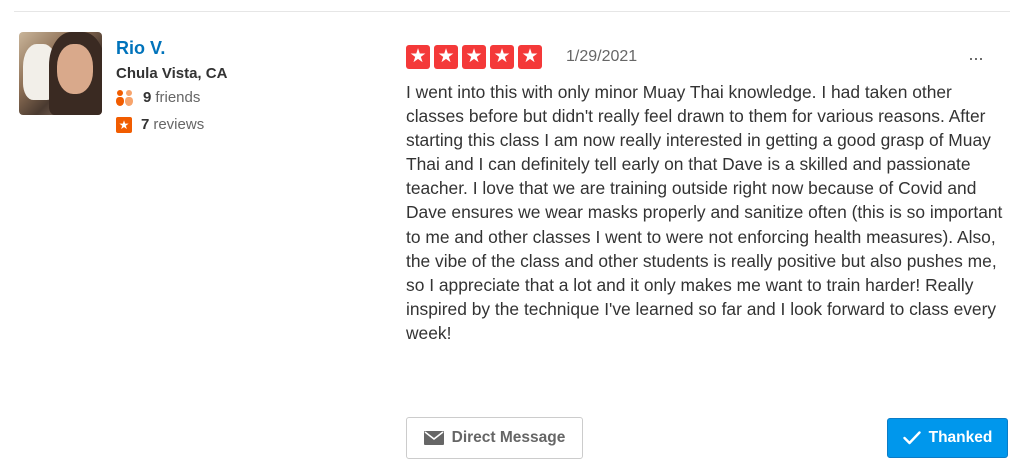 This screenshot has width=1024, height=474. Describe the element at coordinates (140, 48) in the screenshot. I see `user-name-link: Rio V.` at that location.